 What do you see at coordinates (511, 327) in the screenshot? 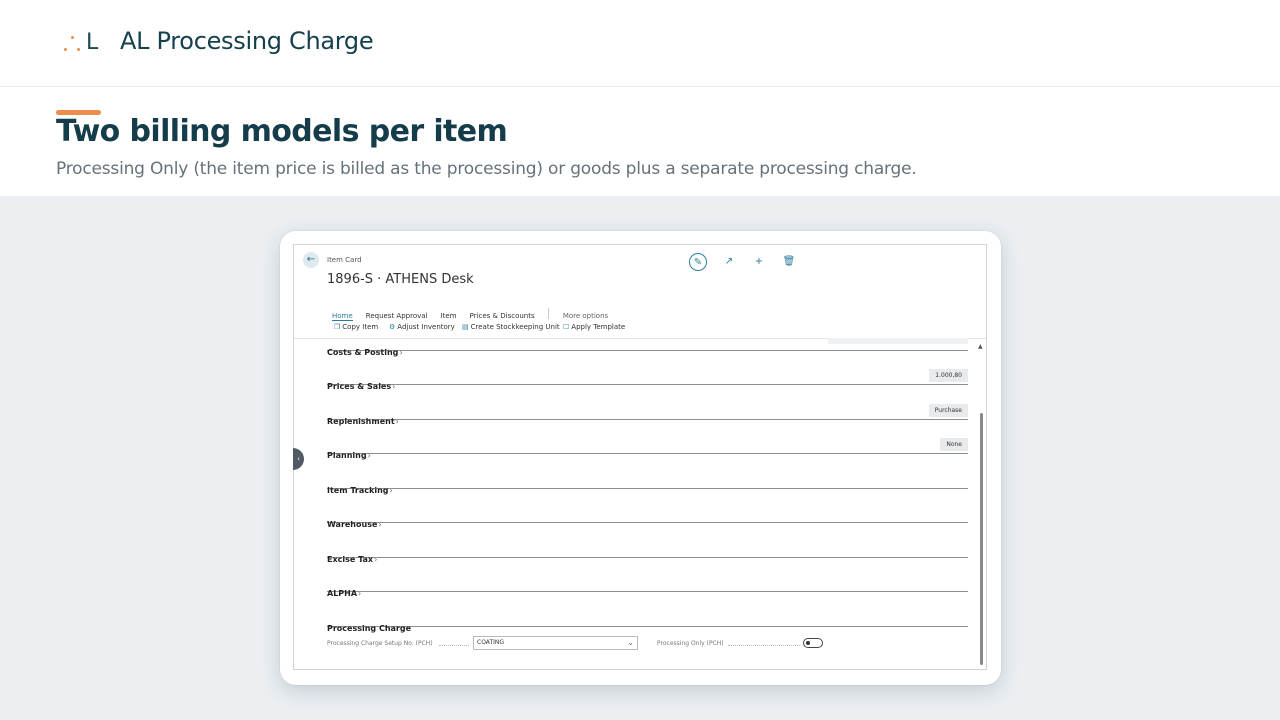
I see `create-stockkeeping-unit-button: ▤ Create Stockkeeping Unit` at bounding box center [511, 327].